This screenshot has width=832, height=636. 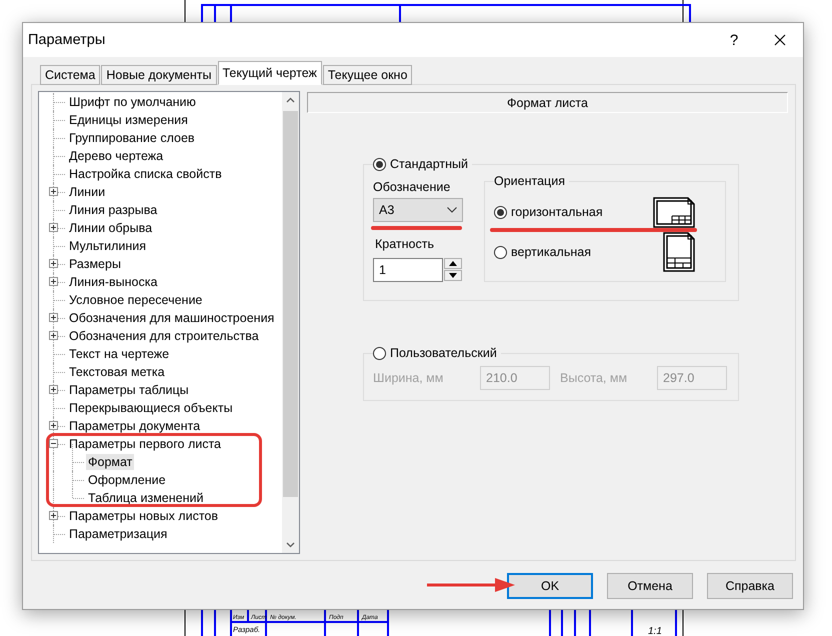 What do you see at coordinates (171, 318) in the screenshot?
I see `tree-item: Обозначения для машиностроения` at bounding box center [171, 318].